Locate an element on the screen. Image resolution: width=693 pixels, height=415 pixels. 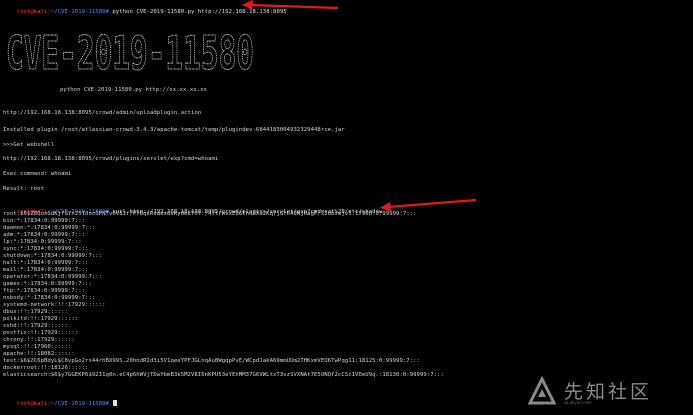
shadow-line: apache:!!:18082:::::: is located at coordinates (39, 354).